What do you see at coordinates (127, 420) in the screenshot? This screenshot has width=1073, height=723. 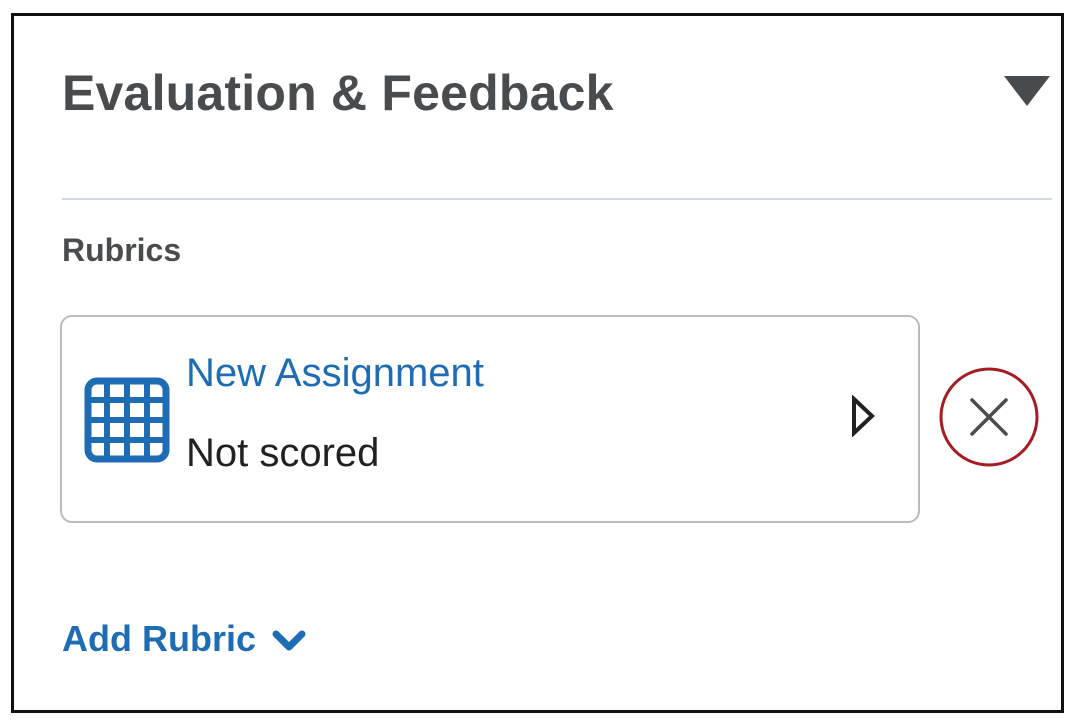 I see `rubric-grid-icon` at bounding box center [127, 420].